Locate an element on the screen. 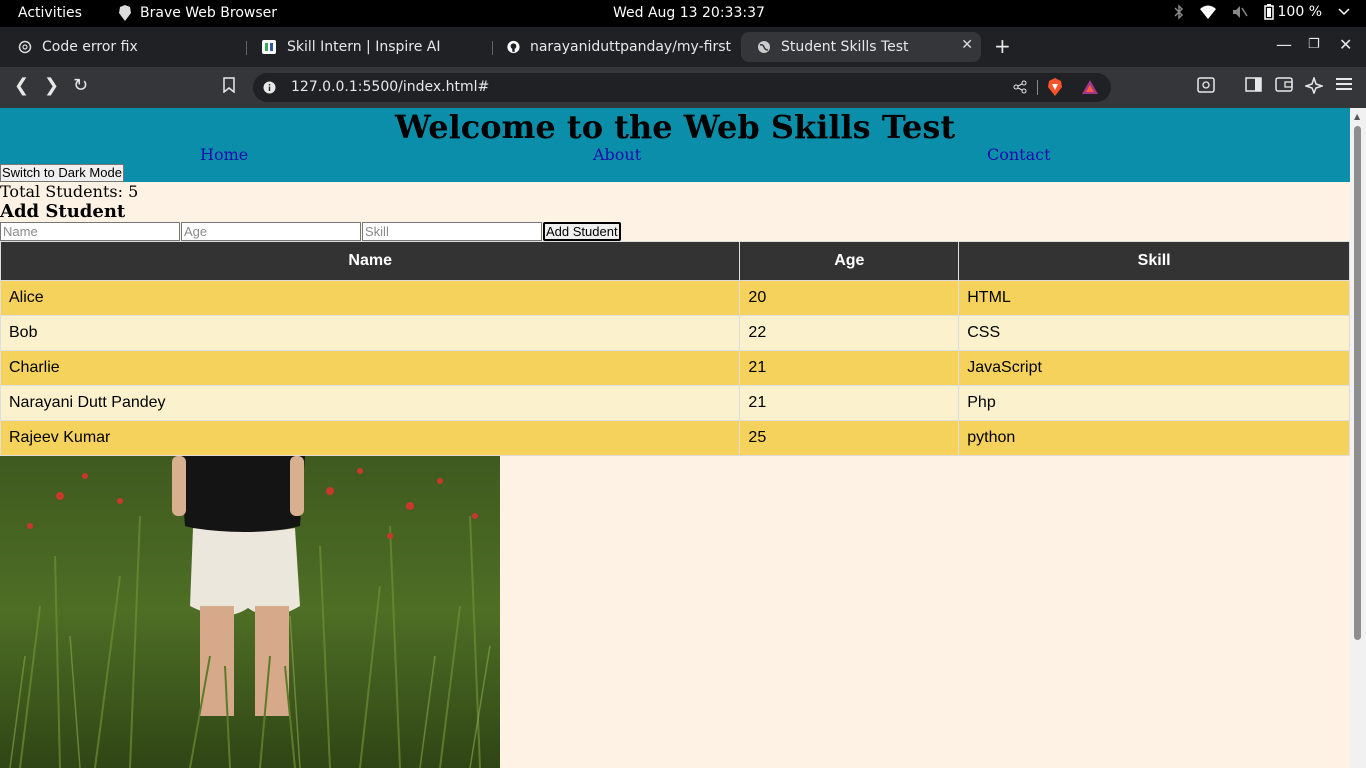 The height and width of the screenshot is (768, 1366). page-scrollbar: ▲ is located at coordinates (1358, 438).